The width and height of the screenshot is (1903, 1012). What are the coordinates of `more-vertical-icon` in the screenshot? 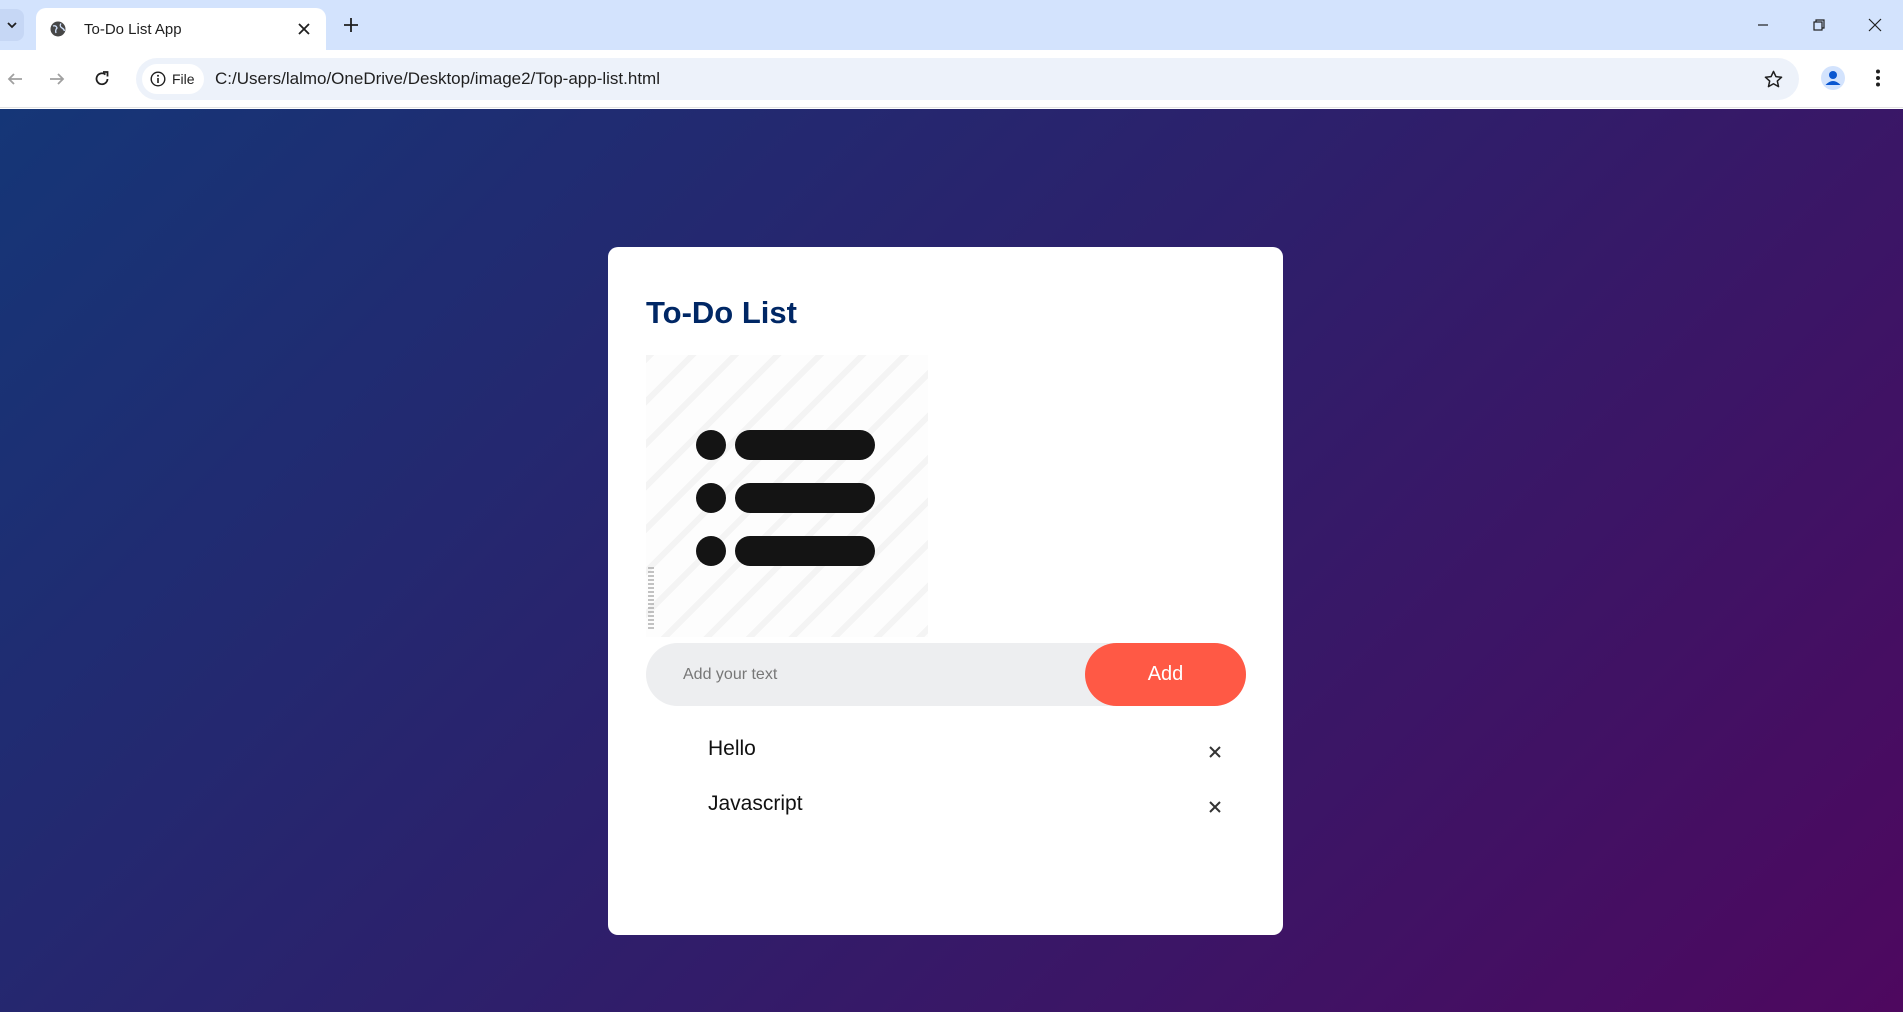 It's located at (1878, 78).